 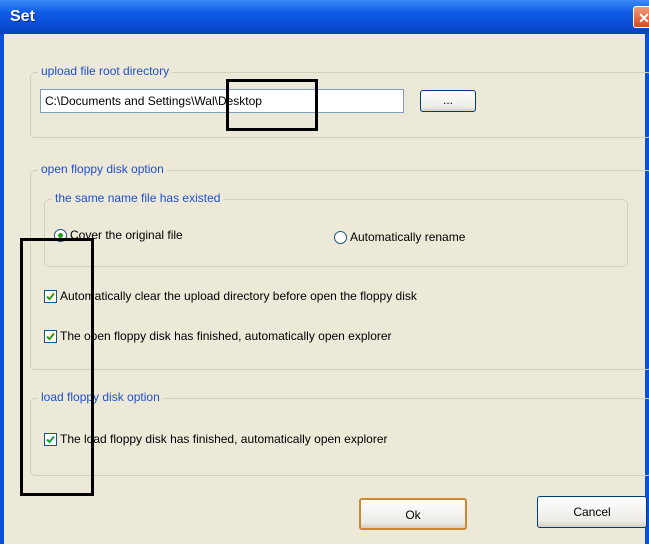 What do you see at coordinates (138, 198) in the screenshot?
I see `same-name-legend: the same name file has existed` at bounding box center [138, 198].